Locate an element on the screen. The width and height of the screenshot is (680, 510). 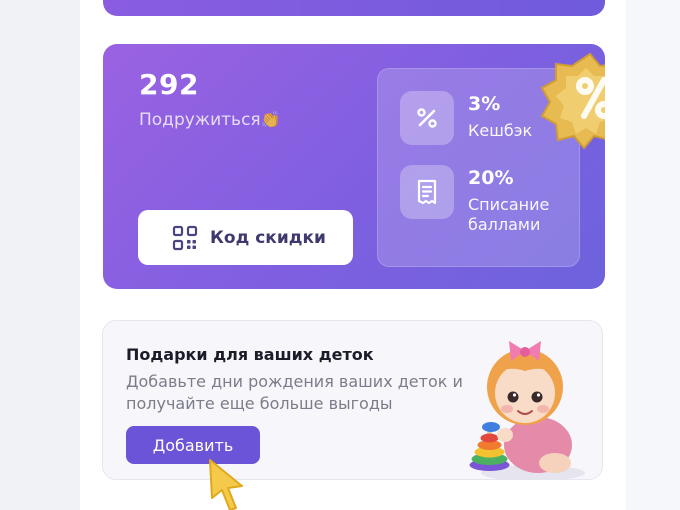
cashback-value: 3% is located at coordinates (484, 104).